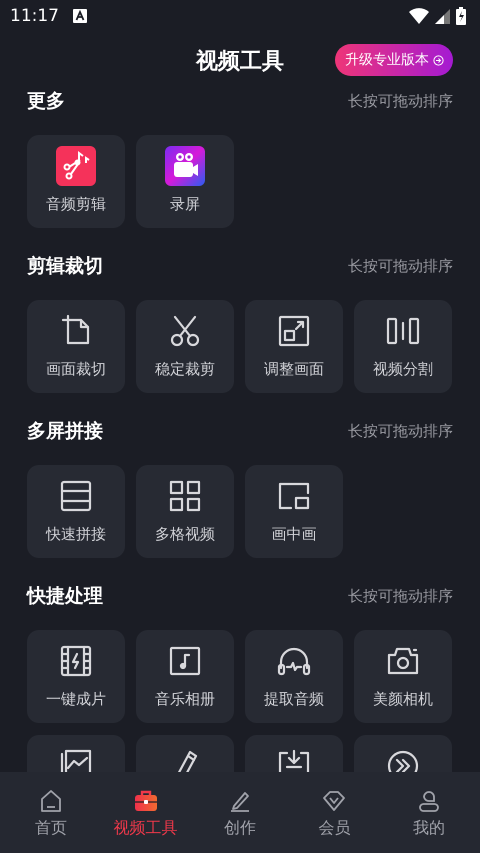  I want to click on nav-tab: 视频工具, so click(145, 812).